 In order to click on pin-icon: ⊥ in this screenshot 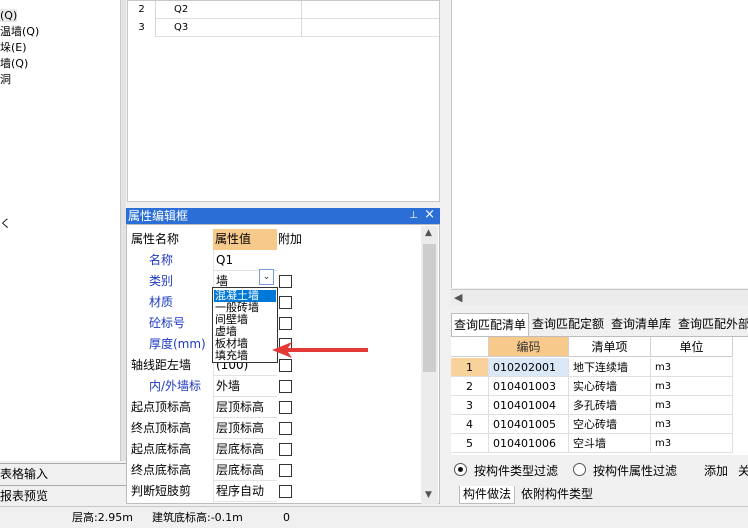, I will do `click(413, 216)`.